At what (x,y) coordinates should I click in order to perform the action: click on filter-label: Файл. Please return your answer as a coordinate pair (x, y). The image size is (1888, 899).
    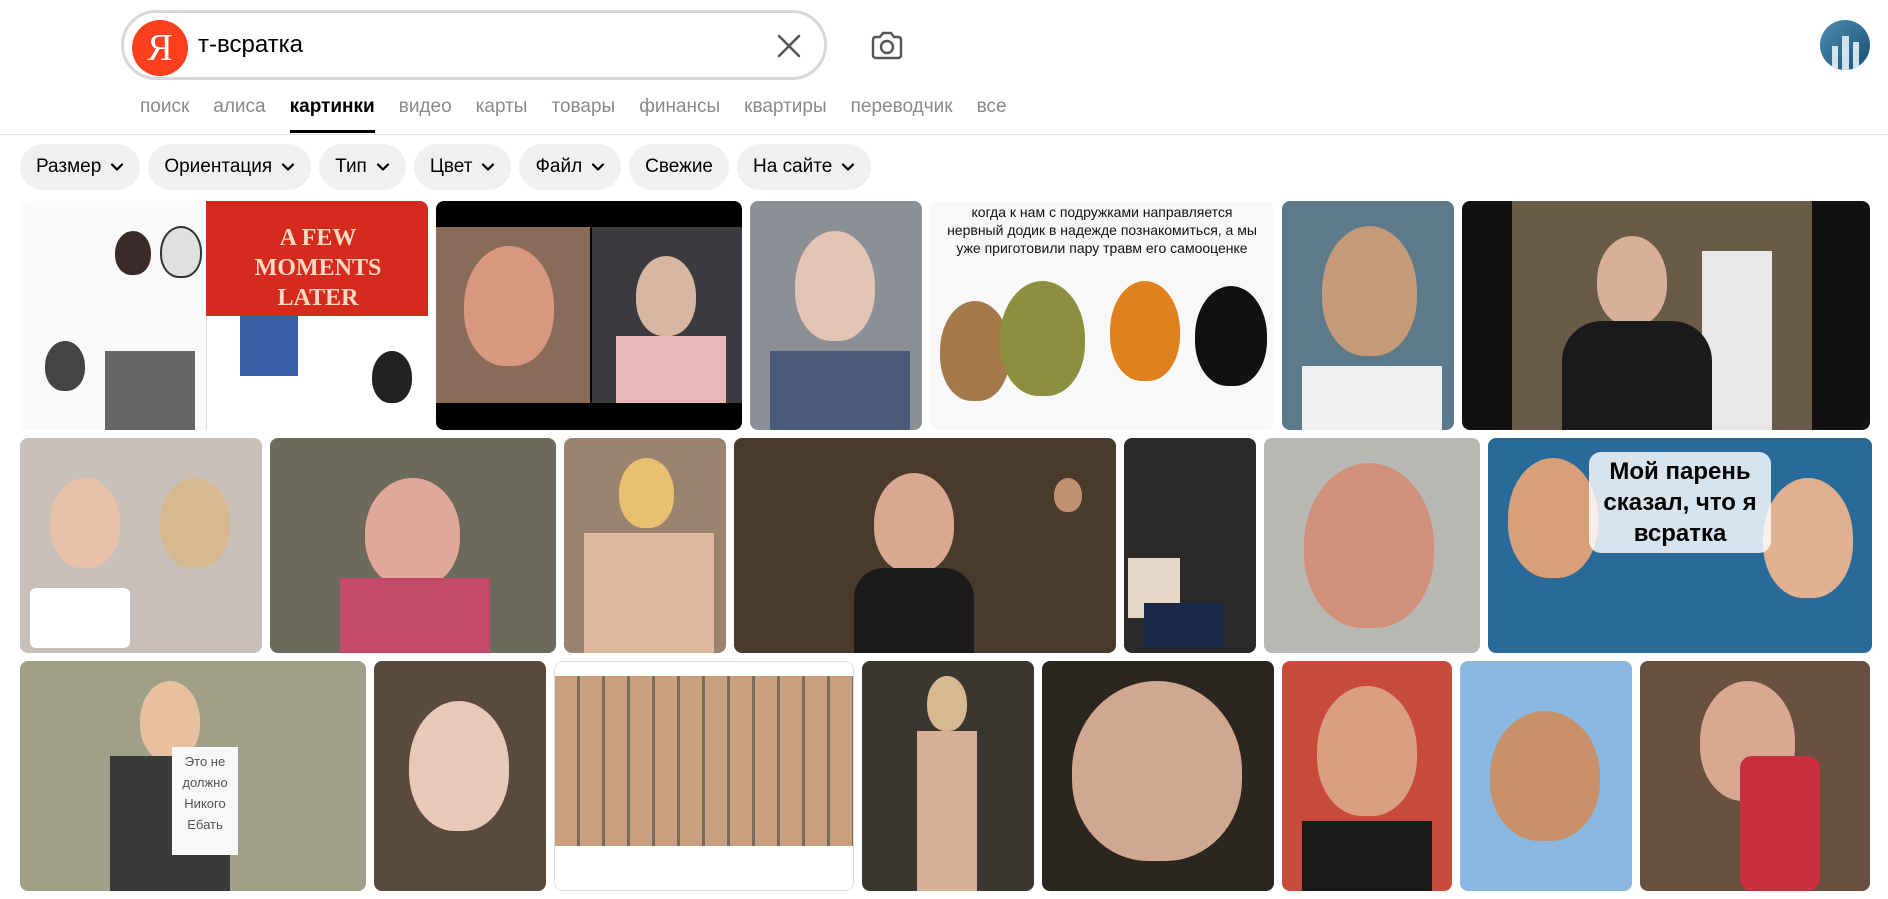
    Looking at the image, I should click on (559, 166).